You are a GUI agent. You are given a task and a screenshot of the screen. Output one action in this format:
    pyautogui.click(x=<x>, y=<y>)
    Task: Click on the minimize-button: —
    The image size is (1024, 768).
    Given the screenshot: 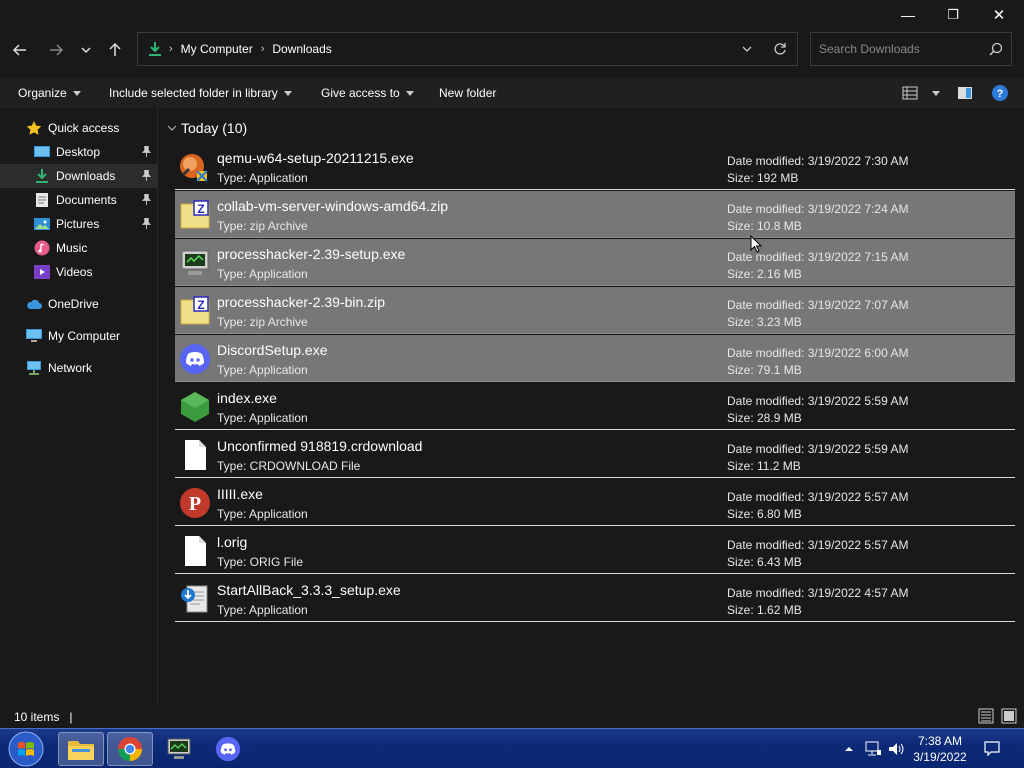 What is the action you would take?
    pyautogui.click(x=908, y=15)
    